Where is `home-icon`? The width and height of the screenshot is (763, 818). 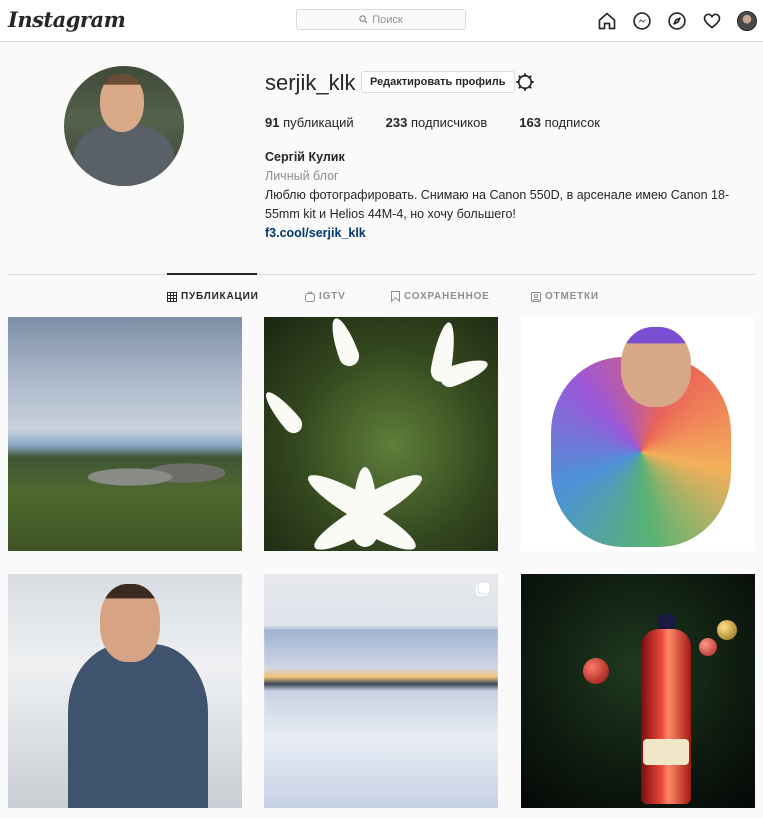
home-icon is located at coordinates (607, 21).